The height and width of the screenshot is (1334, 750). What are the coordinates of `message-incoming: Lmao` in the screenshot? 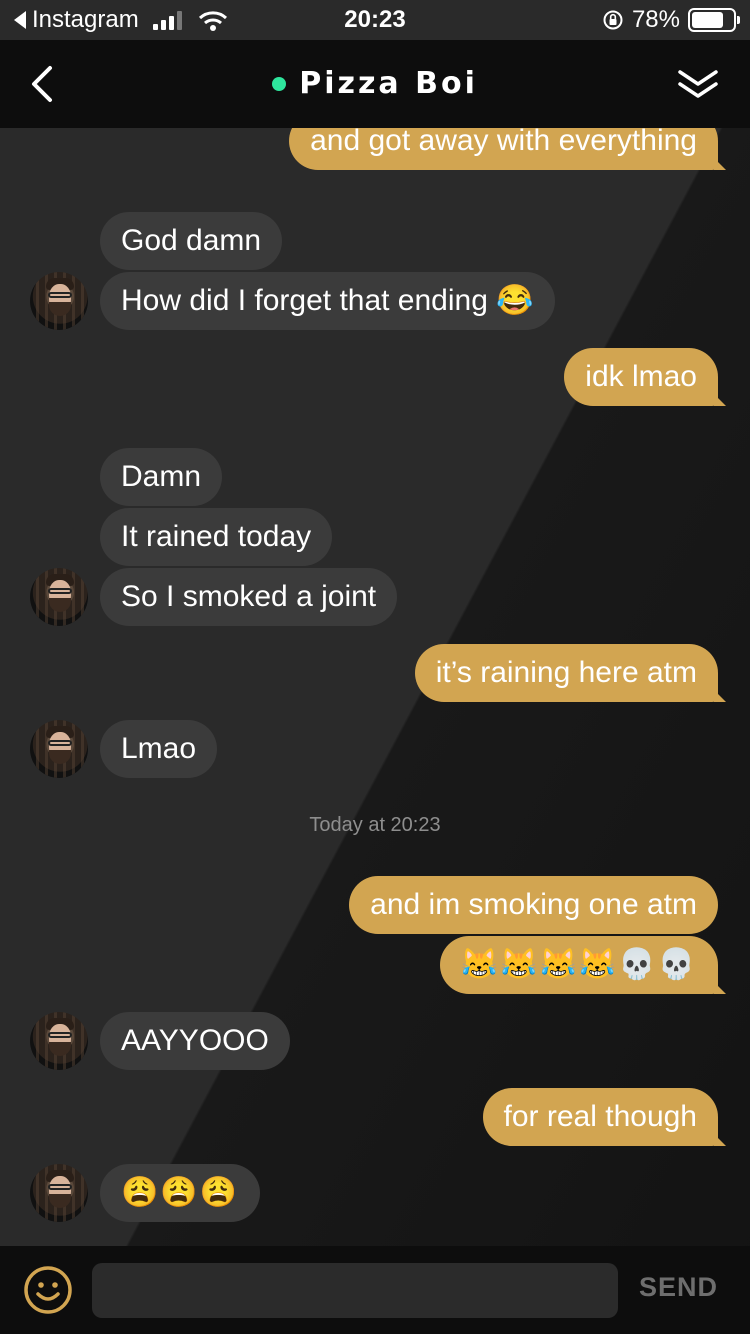 It's located at (159, 749).